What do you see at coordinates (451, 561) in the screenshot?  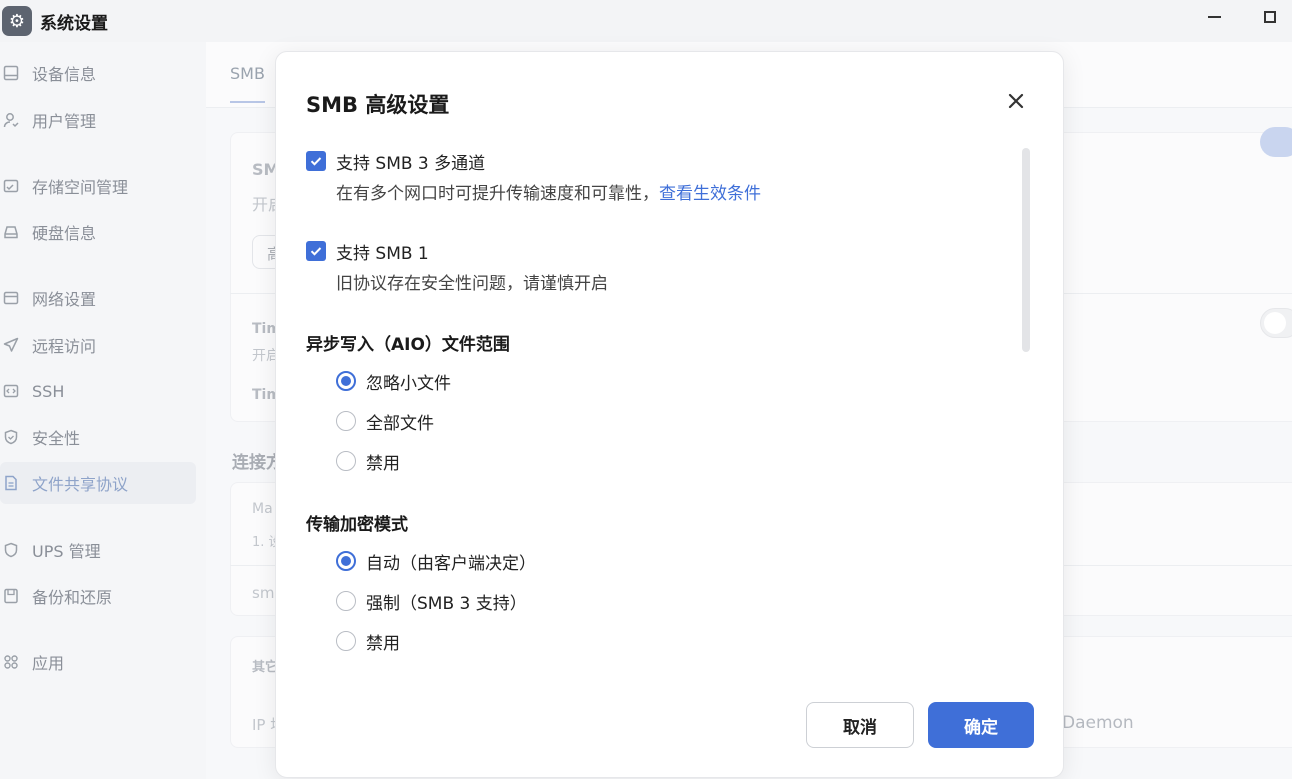 I see `encryption-option-label: 自动（由客户端决定）` at bounding box center [451, 561].